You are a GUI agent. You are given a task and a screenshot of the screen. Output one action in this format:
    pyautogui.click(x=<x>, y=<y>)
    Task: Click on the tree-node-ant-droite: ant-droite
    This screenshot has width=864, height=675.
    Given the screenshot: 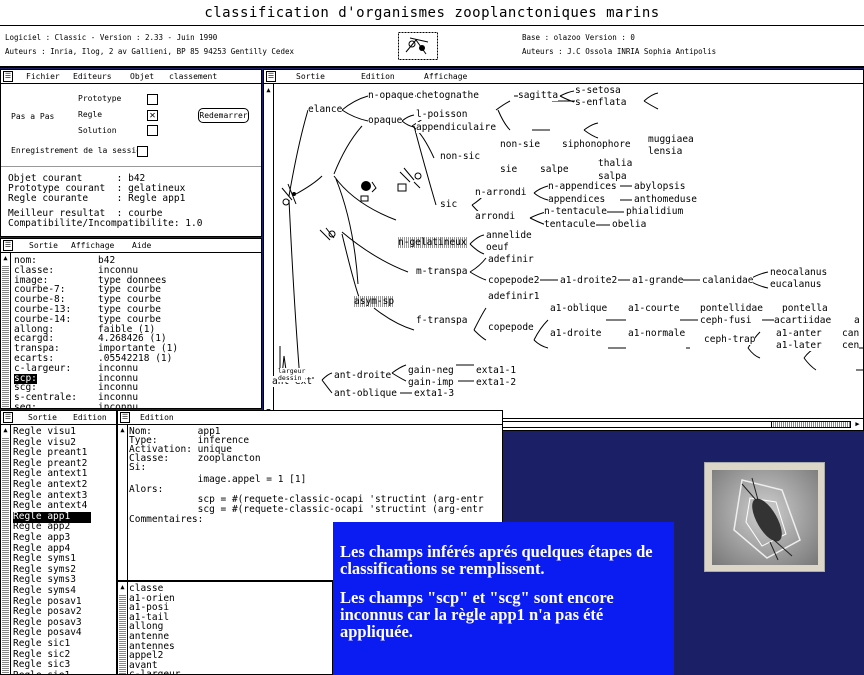 What is the action you would take?
    pyautogui.click(x=363, y=375)
    